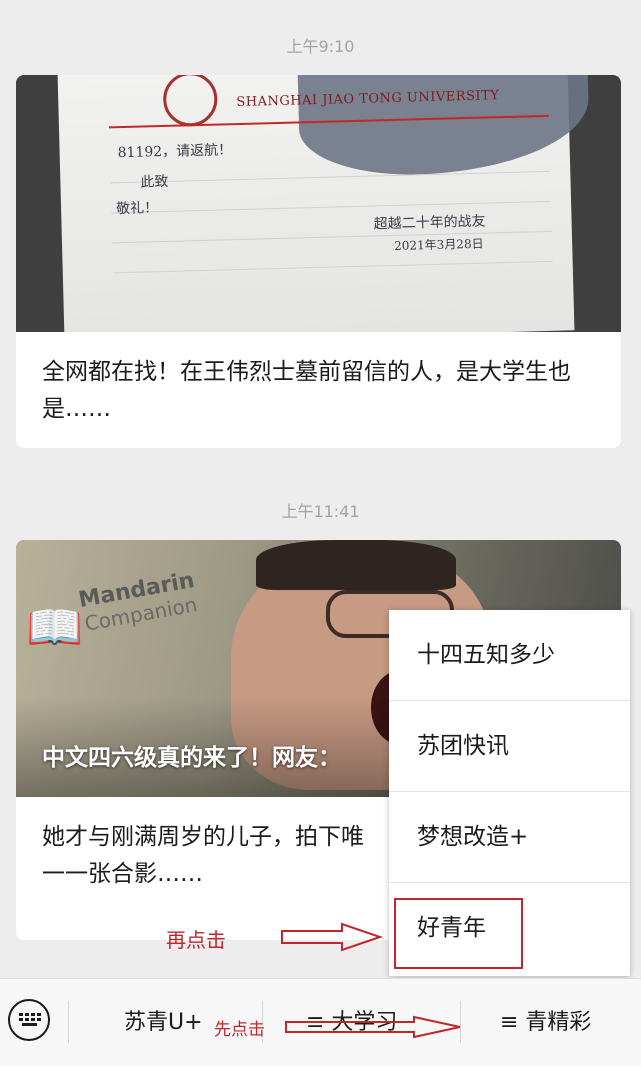 This screenshot has height=1066, width=641. I want to click on timestamp: 上午9:10, so click(320, 46).